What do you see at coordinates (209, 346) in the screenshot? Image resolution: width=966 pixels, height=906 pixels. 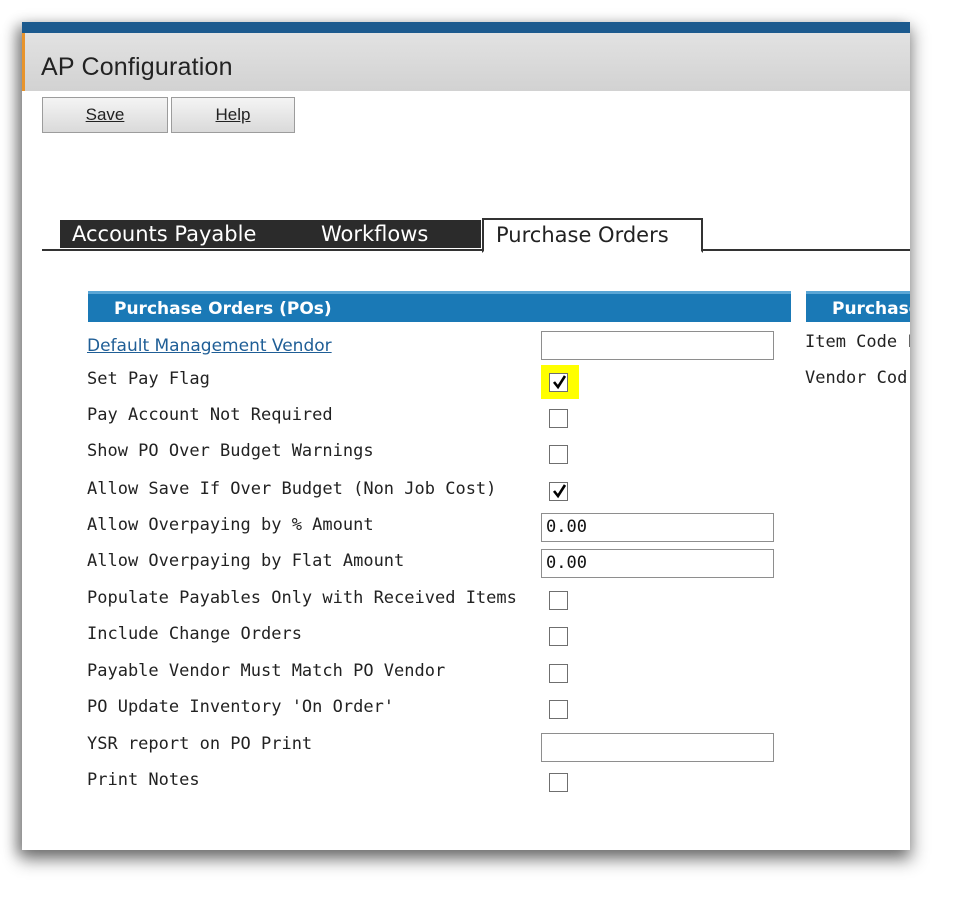 I see `default-management-vendor-link: Default Management Vendor` at bounding box center [209, 346].